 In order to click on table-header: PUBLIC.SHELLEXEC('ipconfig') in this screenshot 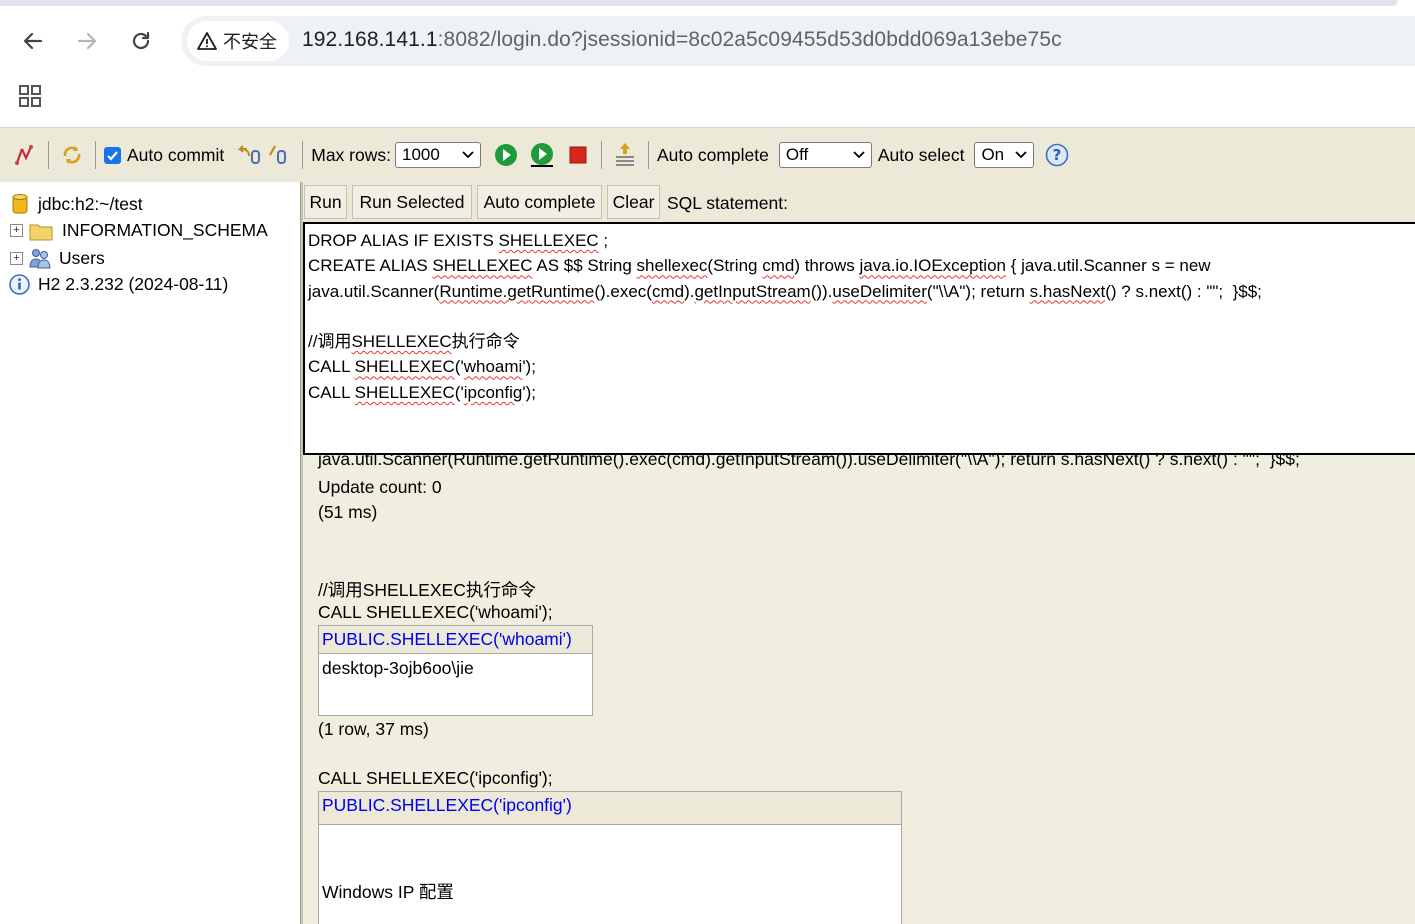, I will do `click(610, 808)`.